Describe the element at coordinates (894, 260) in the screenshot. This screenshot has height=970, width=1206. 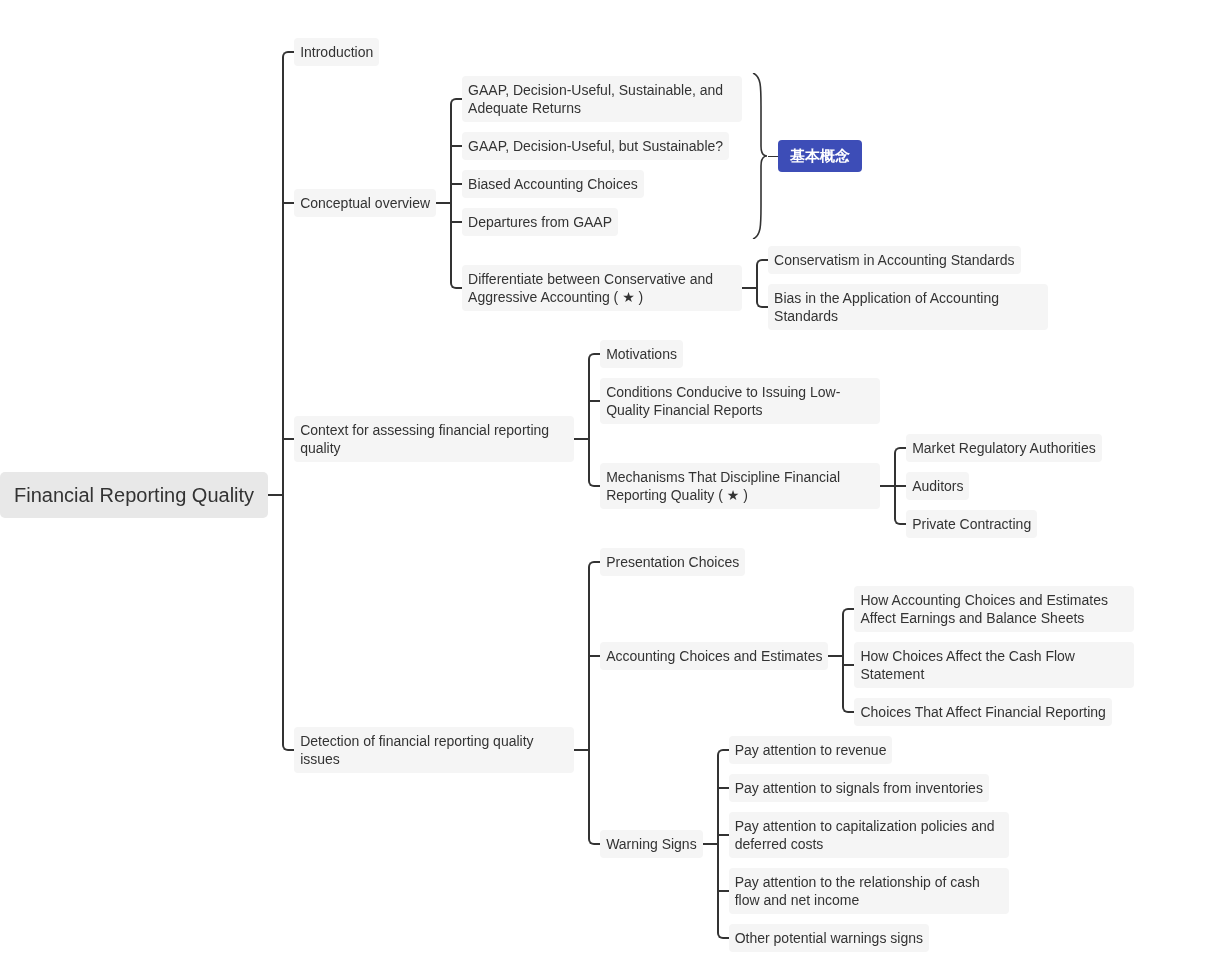
I see `topic-node: Conservatism in Accounting Standards` at that location.